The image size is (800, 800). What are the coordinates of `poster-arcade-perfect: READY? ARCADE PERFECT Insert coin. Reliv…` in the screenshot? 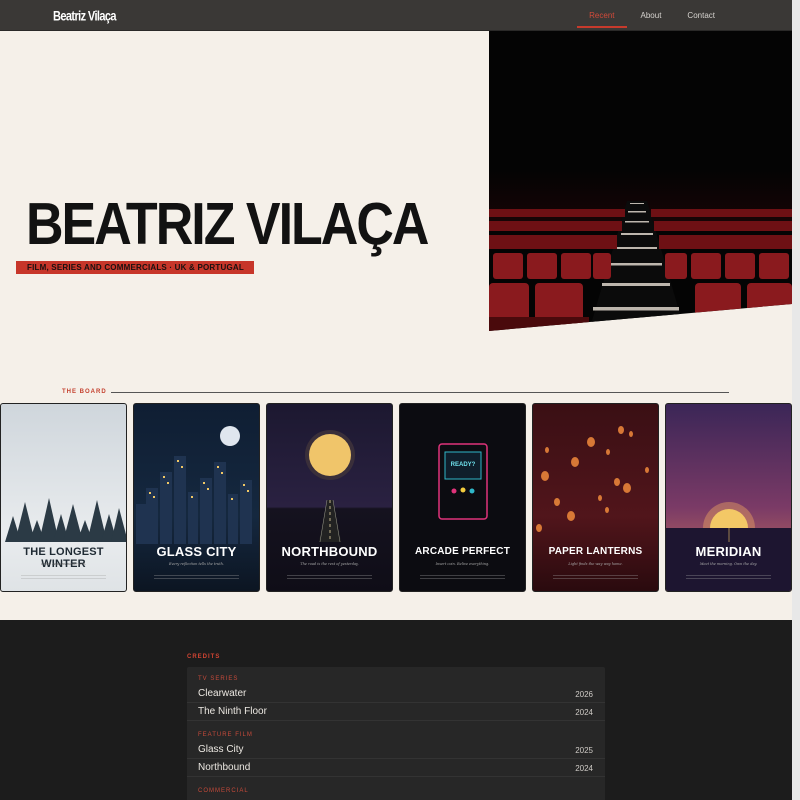 It's located at (462, 497).